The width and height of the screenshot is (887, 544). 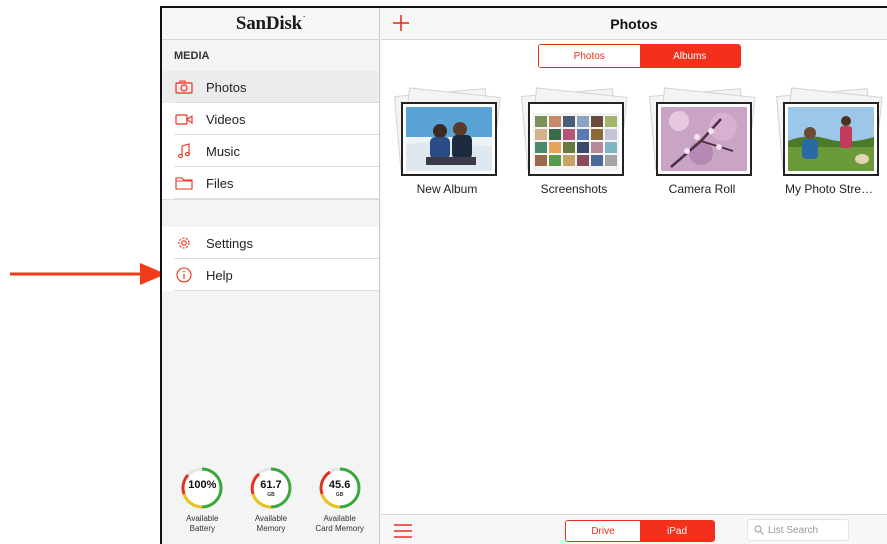 What do you see at coordinates (270, 213) in the screenshot?
I see `sidebar-spacer` at bounding box center [270, 213].